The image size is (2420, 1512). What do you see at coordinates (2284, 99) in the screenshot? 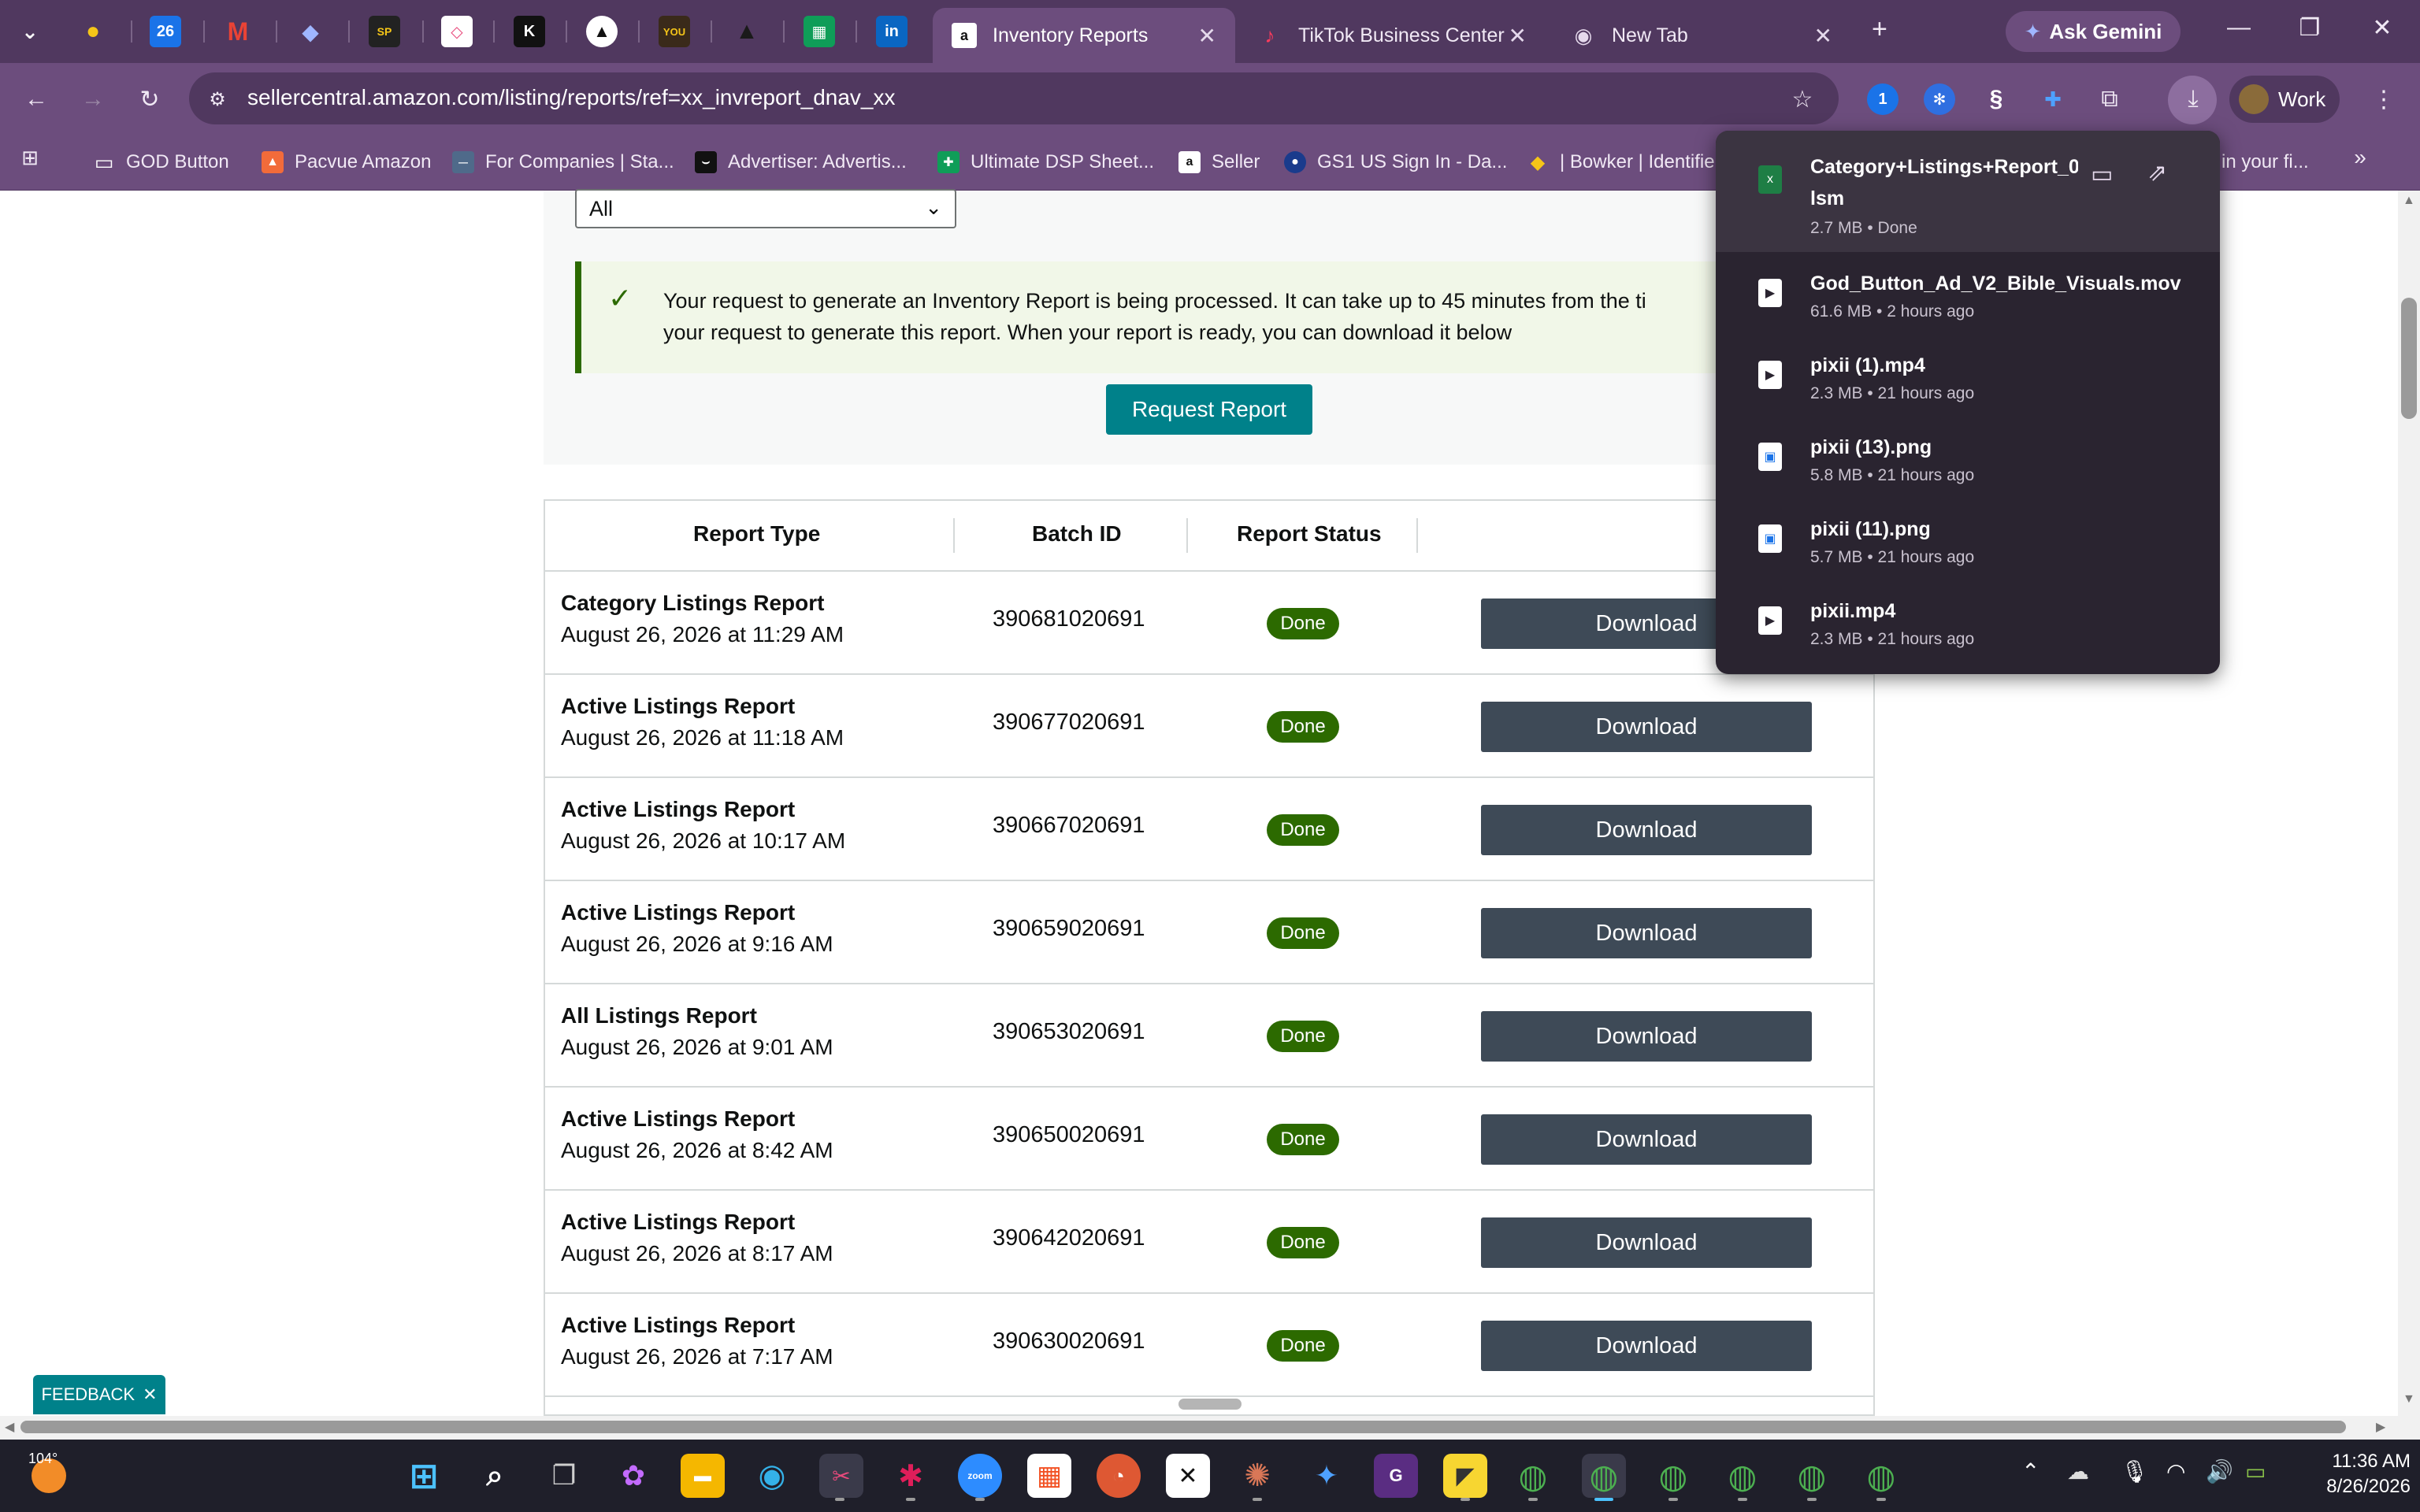
I see `profile-button: Work` at bounding box center [2284, 99].